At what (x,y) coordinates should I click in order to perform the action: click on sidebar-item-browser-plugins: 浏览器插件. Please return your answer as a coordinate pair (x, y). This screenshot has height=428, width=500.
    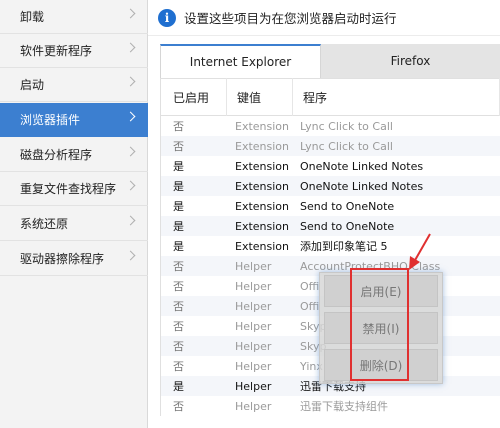
    Looking at the image, I should click on (74, 120).